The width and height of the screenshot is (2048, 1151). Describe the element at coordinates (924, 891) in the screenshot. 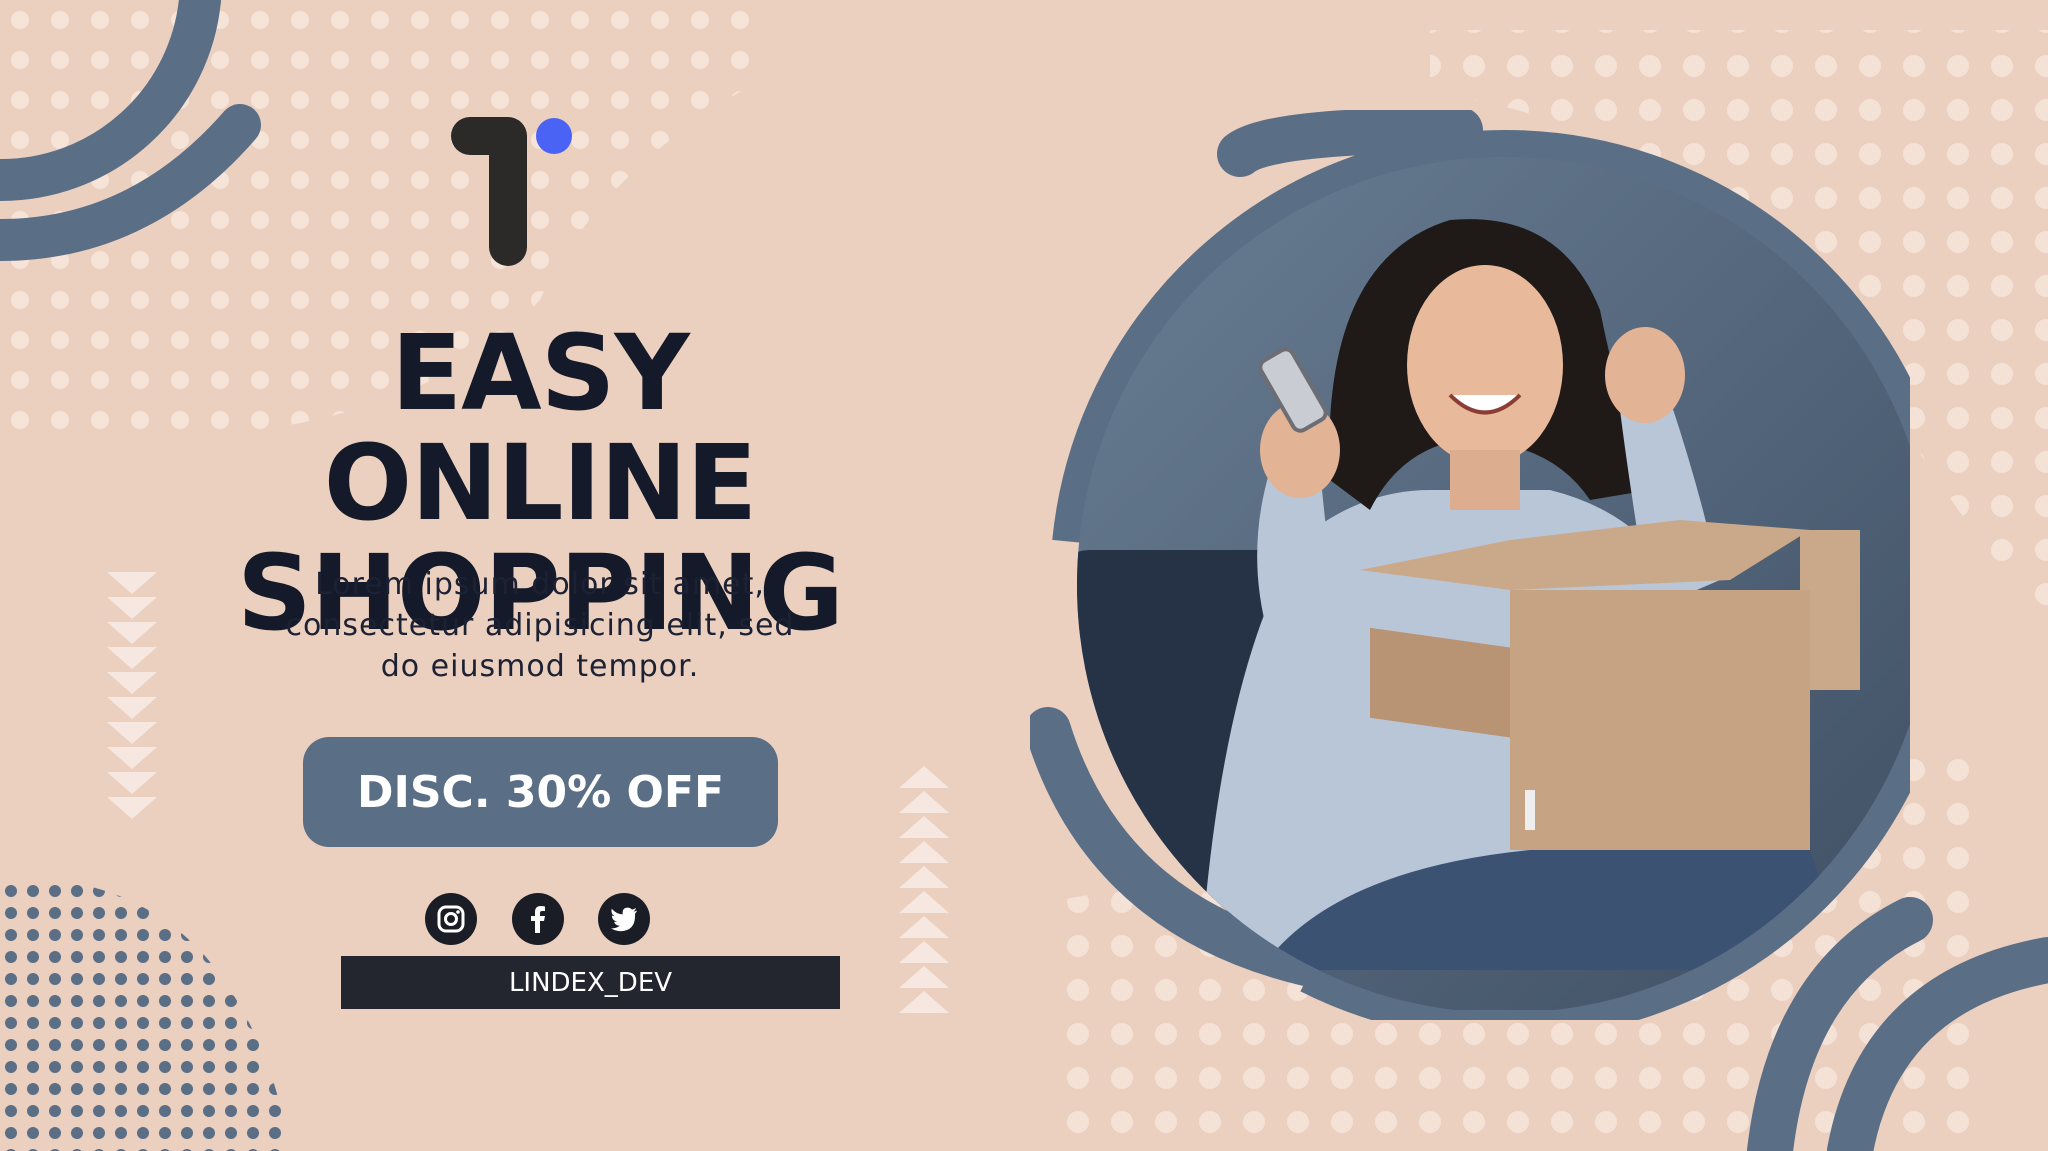

I see `up-arrows-decoration` at that location.